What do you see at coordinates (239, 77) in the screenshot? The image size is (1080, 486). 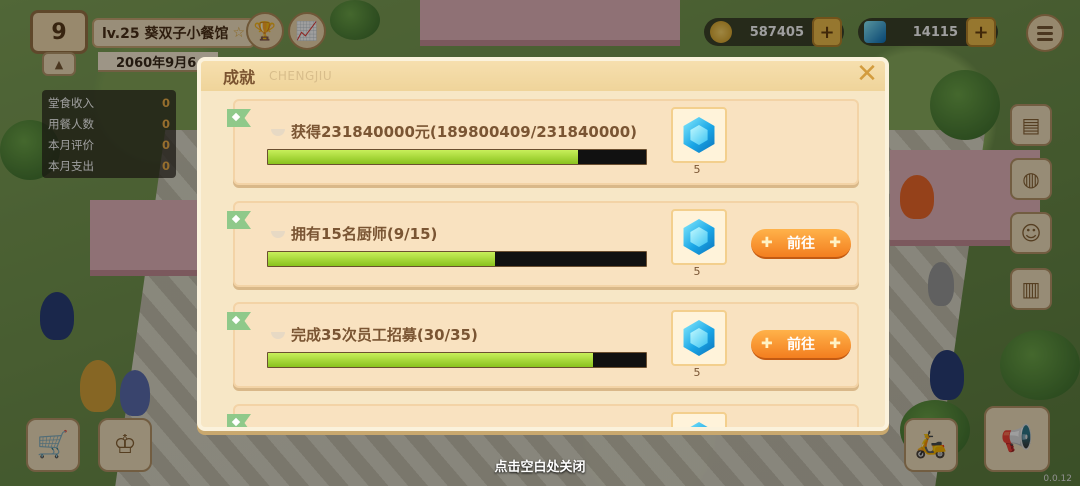 I see `modal-title: 成就` at bounding box center [239, 77].